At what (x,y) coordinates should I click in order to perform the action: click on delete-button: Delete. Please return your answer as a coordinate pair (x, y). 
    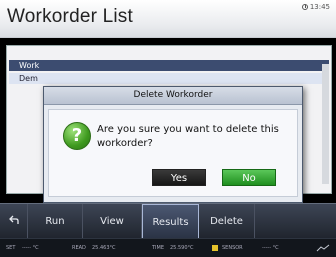
    Looking at the image, I should click on (227, 221).